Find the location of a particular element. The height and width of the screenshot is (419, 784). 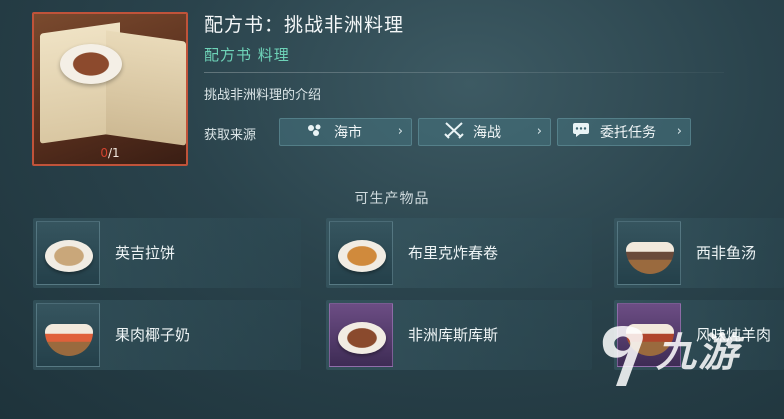

product-name: 英吉拉饼 is located at coordinates (145, 253).